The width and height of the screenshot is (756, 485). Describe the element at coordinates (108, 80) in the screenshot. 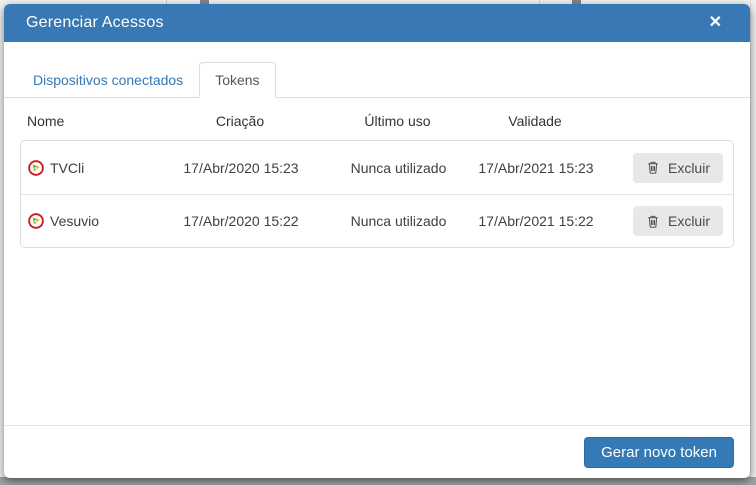

I see `tab-dispositivos-conectados: Dispositivos conectados` at that location.